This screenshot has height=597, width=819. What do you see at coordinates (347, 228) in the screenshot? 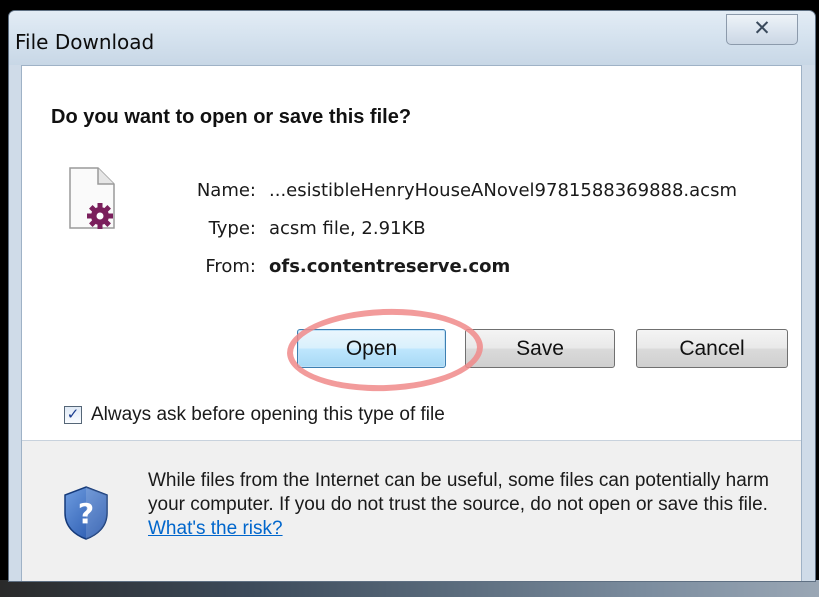
I see `type-value: acsm file, 2.91KB` at bounding box center [347, 228].